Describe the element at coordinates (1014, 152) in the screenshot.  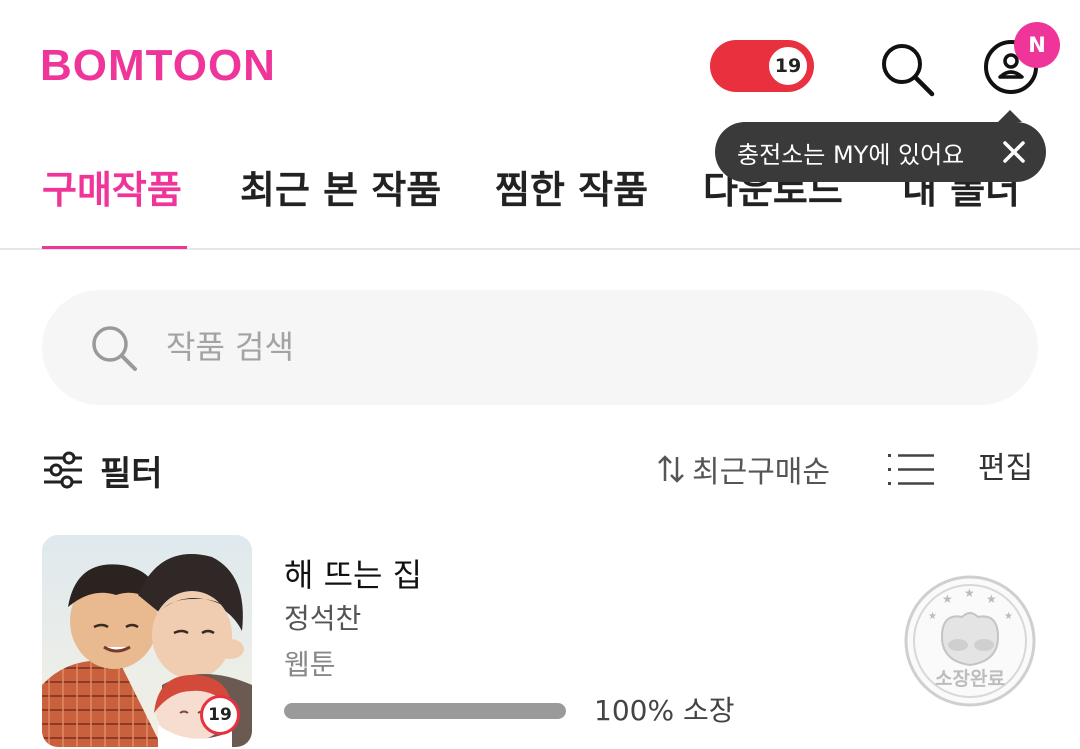
I see `close-icon` at that location.